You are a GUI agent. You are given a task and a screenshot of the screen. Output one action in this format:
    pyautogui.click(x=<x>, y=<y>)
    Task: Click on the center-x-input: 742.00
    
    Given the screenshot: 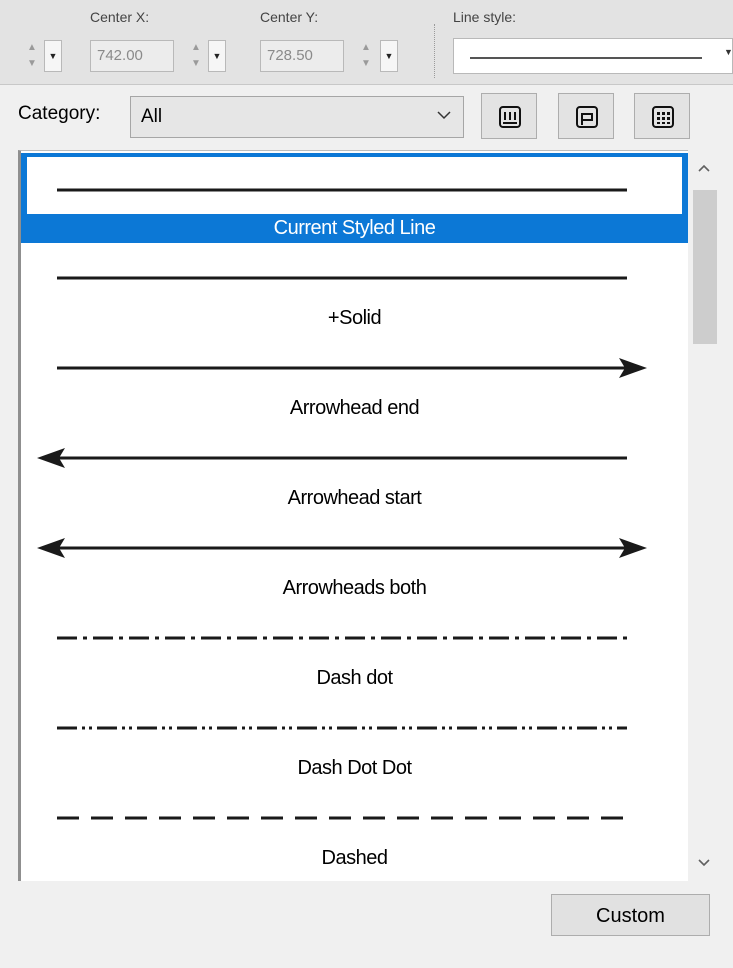 What is the action you would take?
    pyautogui.click(x=132, y=56)
    